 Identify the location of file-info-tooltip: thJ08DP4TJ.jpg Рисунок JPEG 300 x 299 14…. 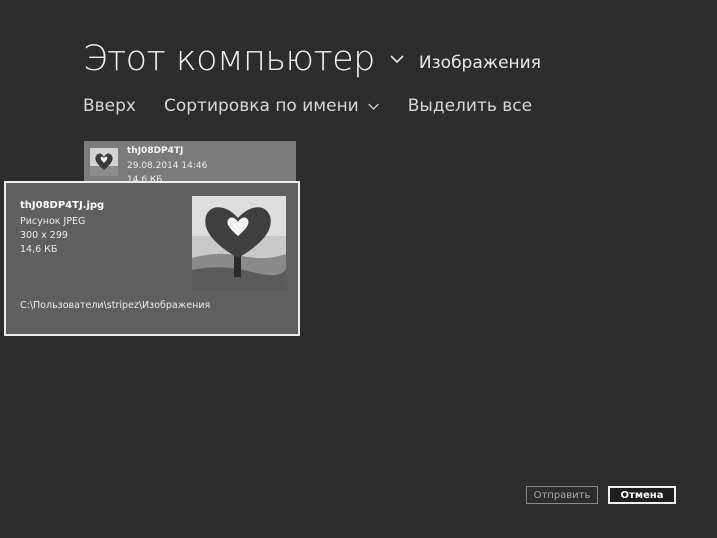
(152, 258).